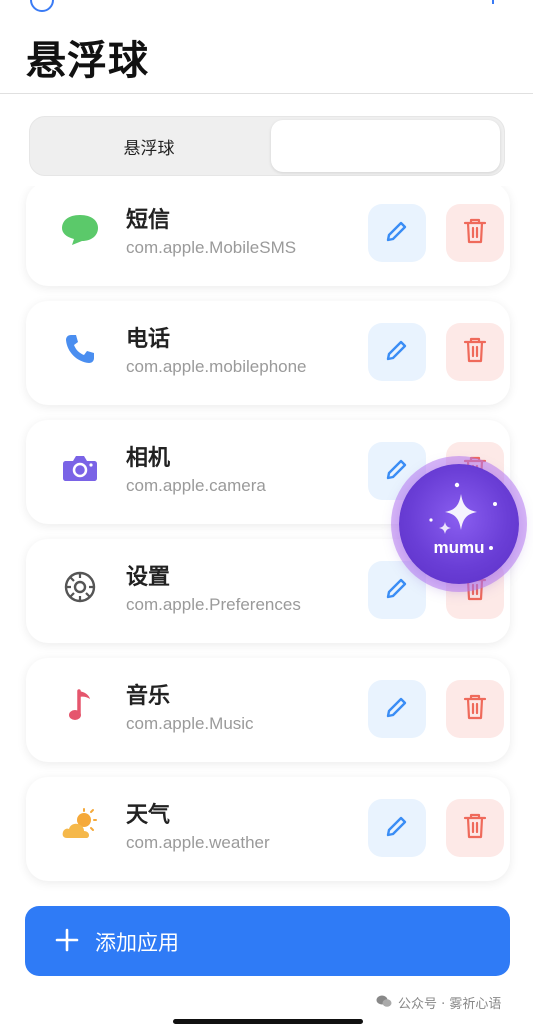  What do you see at coordinates (384, 1003) in the screenshot?
I see `wechat-icon` at bounding box center [384, 1003].